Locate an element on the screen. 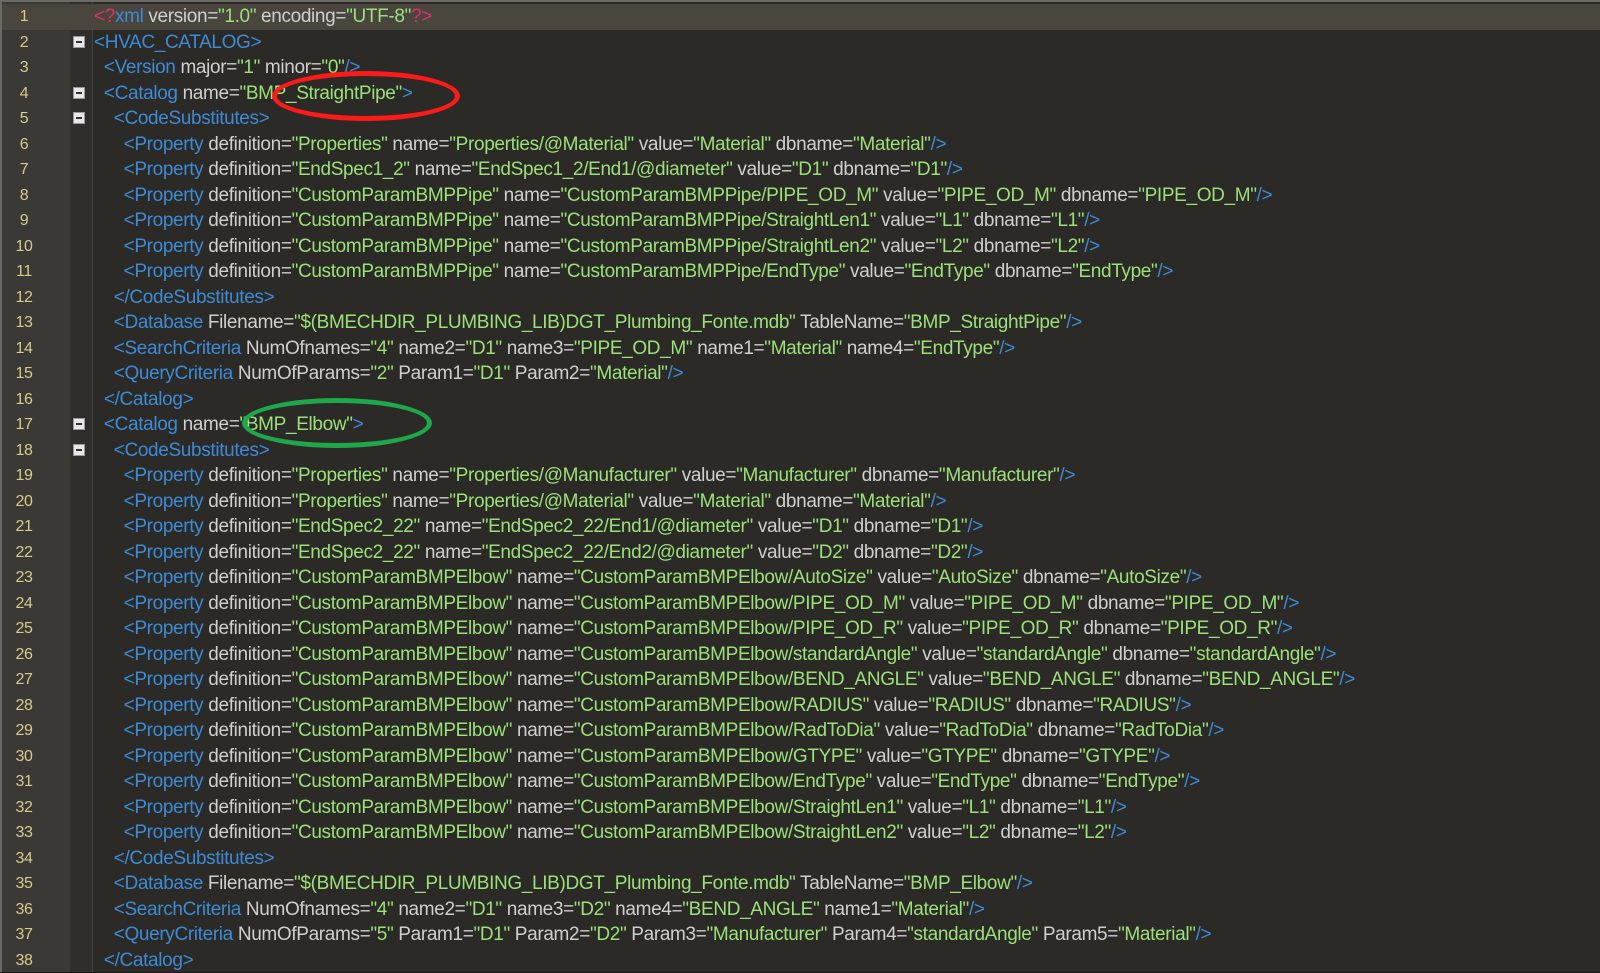 The image size is (1600, 973). token-attr: name1= is located at coordinates (728, 348).